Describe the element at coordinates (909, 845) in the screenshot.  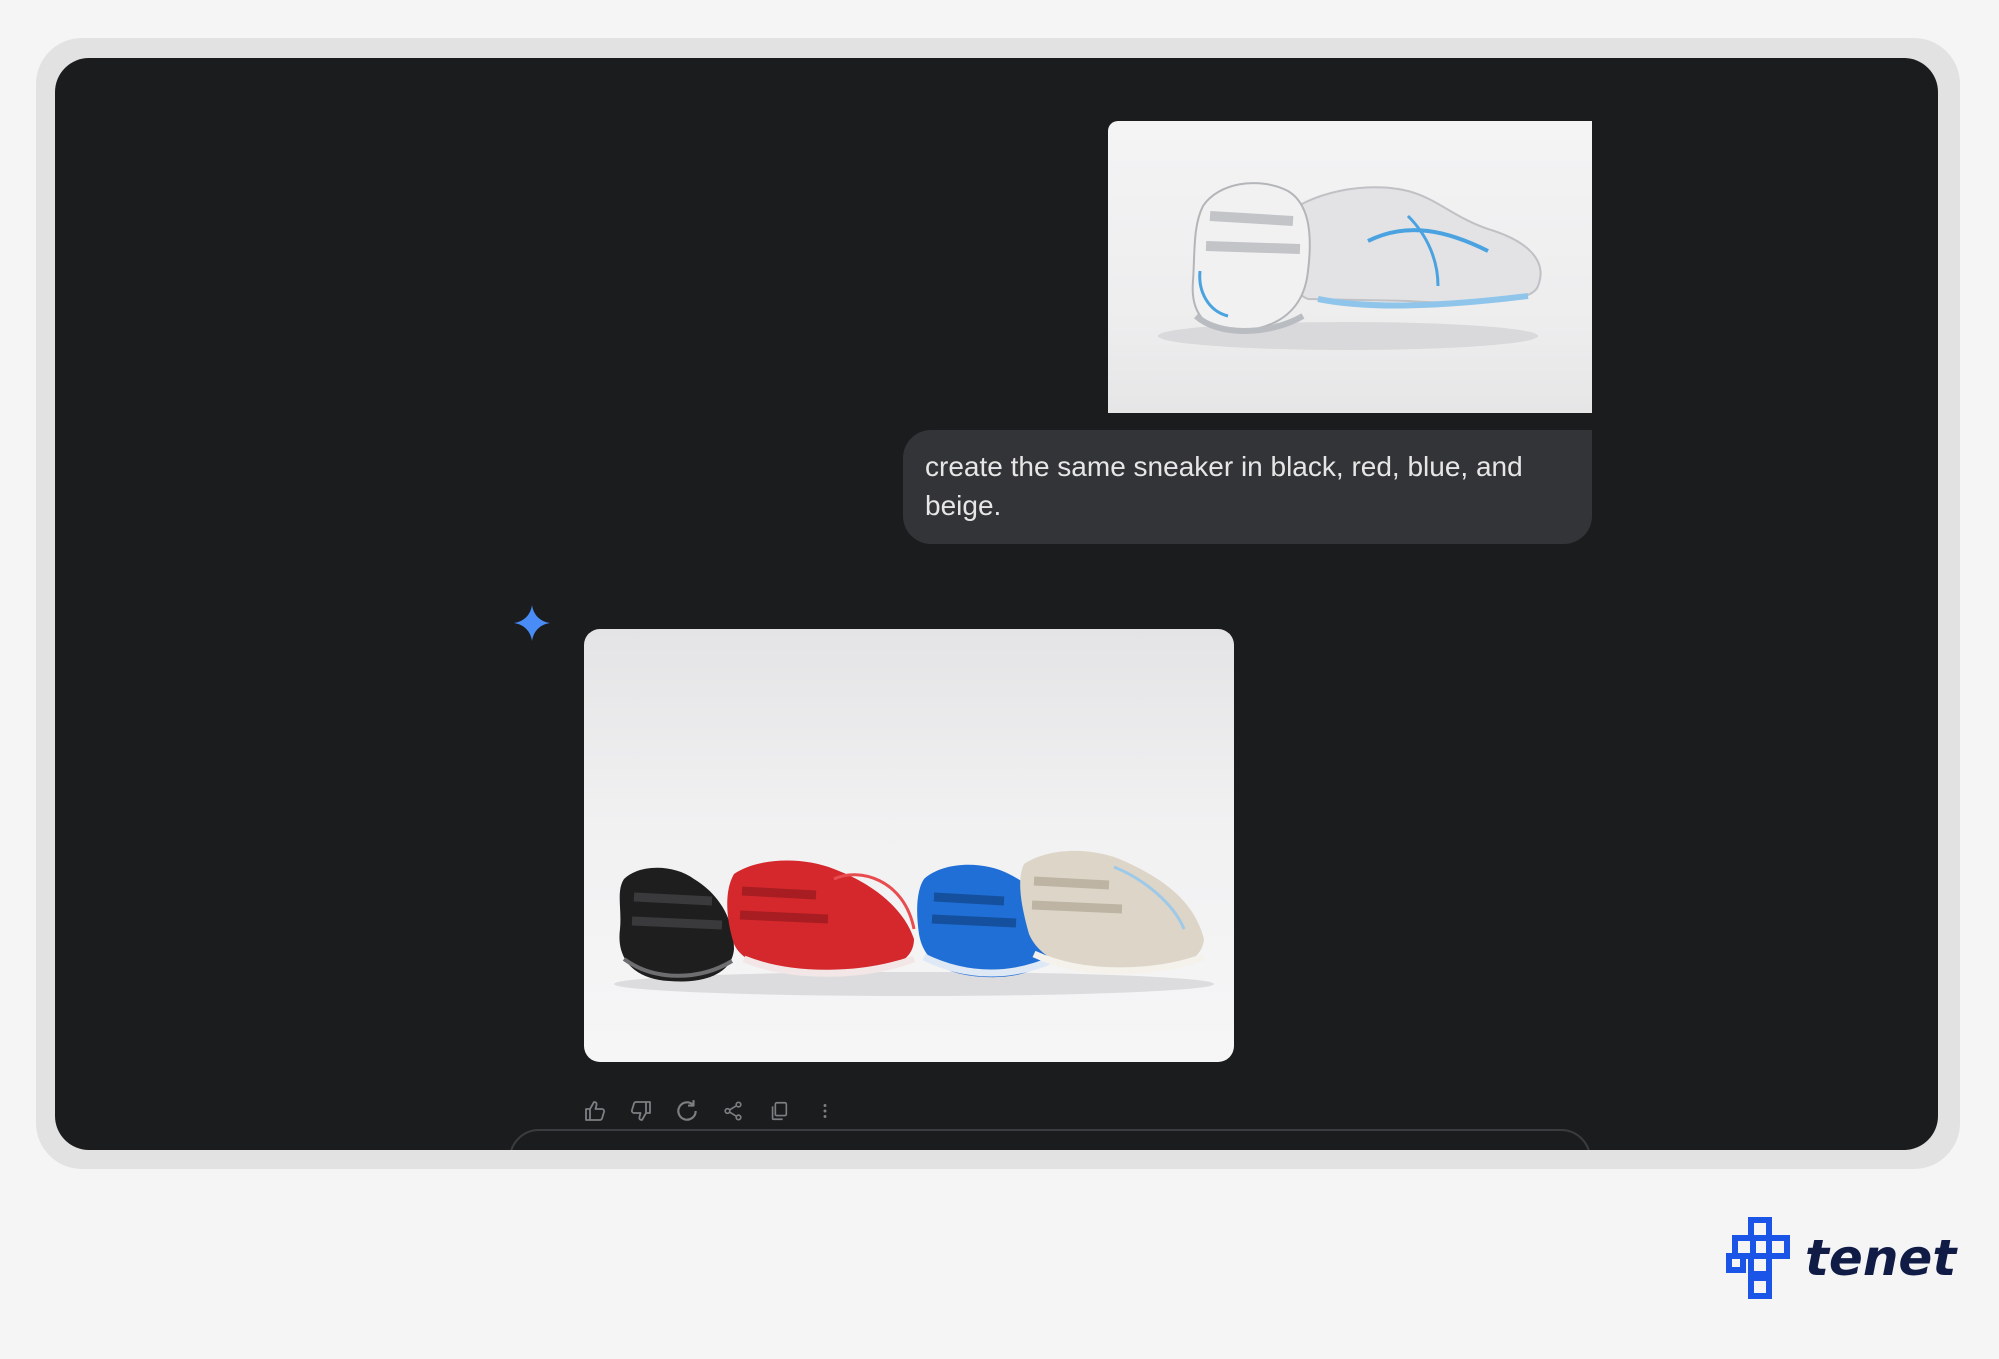
I see `generated-sneakers-image` at that location.